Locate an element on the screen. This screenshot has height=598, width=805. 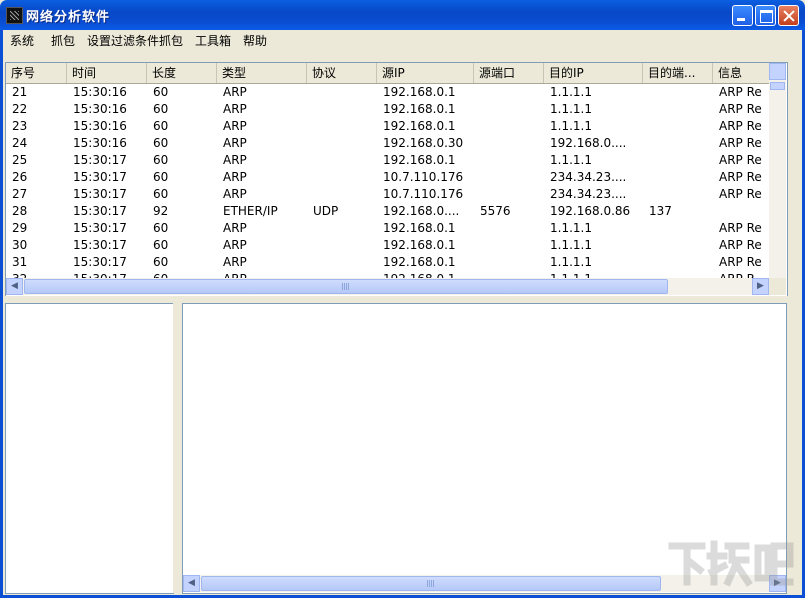
col-header-index: 序号 is located at coordinates (36, 73).